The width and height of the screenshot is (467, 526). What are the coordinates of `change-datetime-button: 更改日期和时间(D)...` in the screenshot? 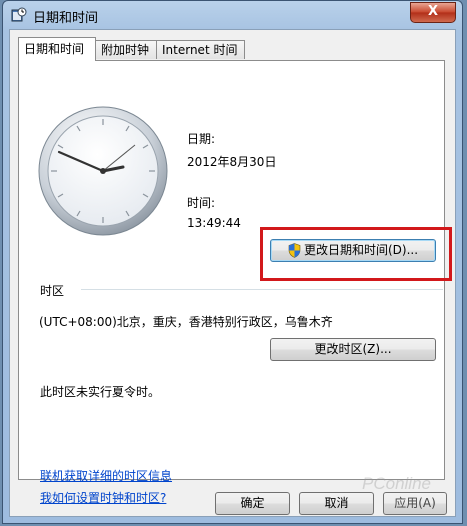 It's located at (353, 250).